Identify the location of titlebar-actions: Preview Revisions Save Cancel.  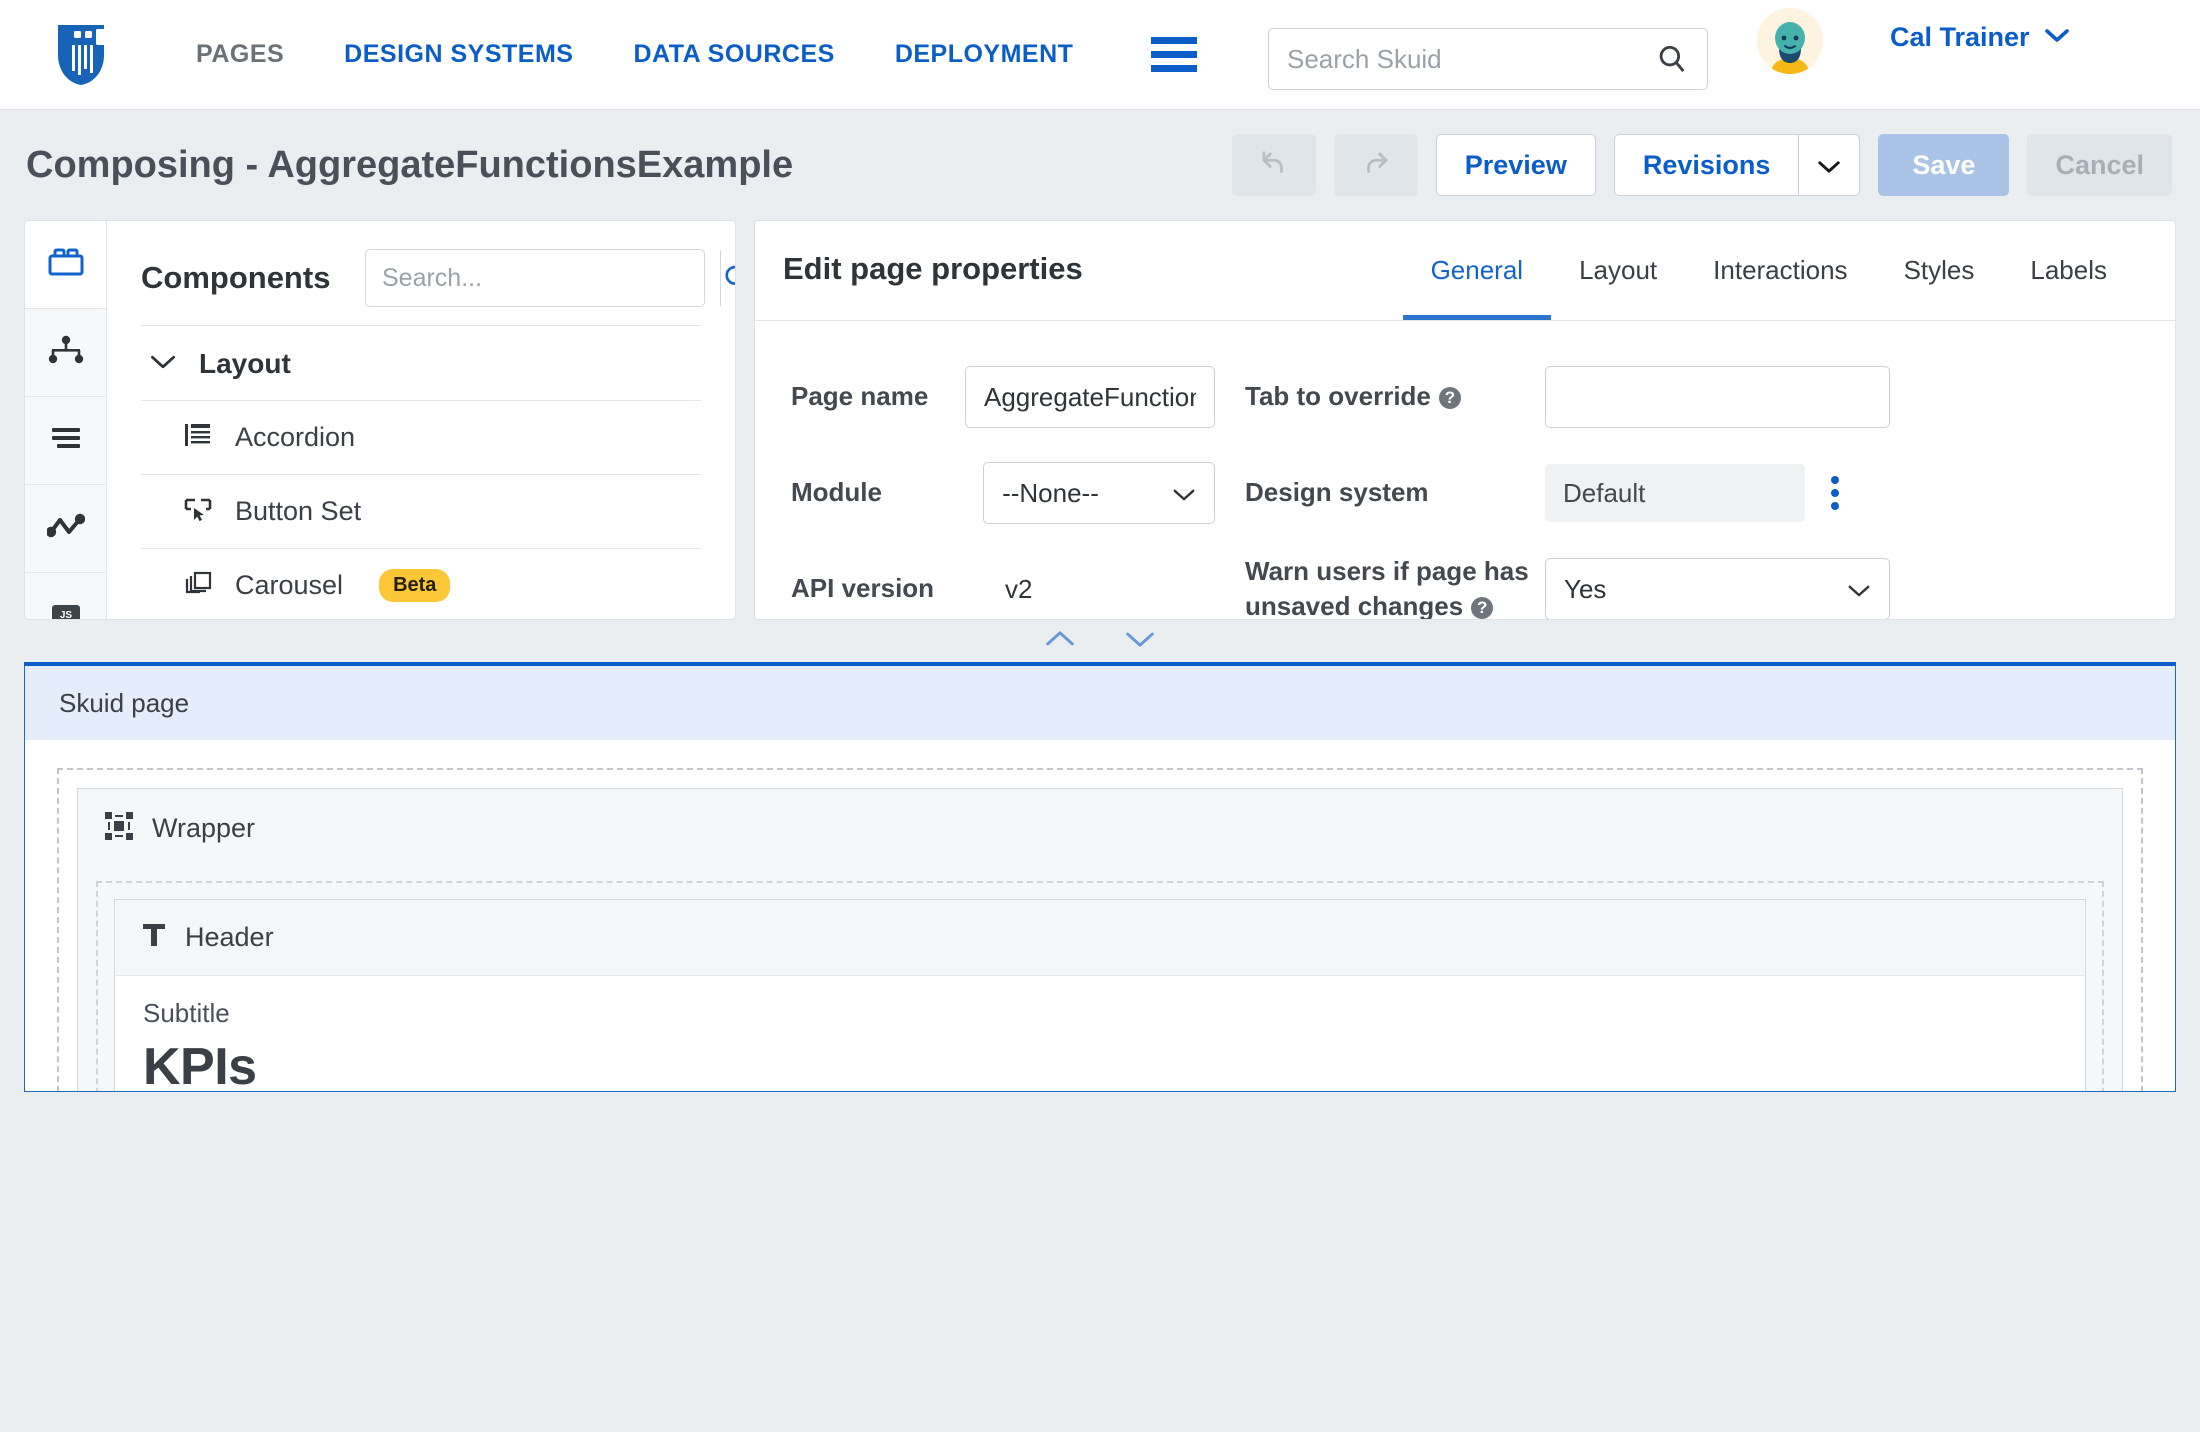
(1701, 165).